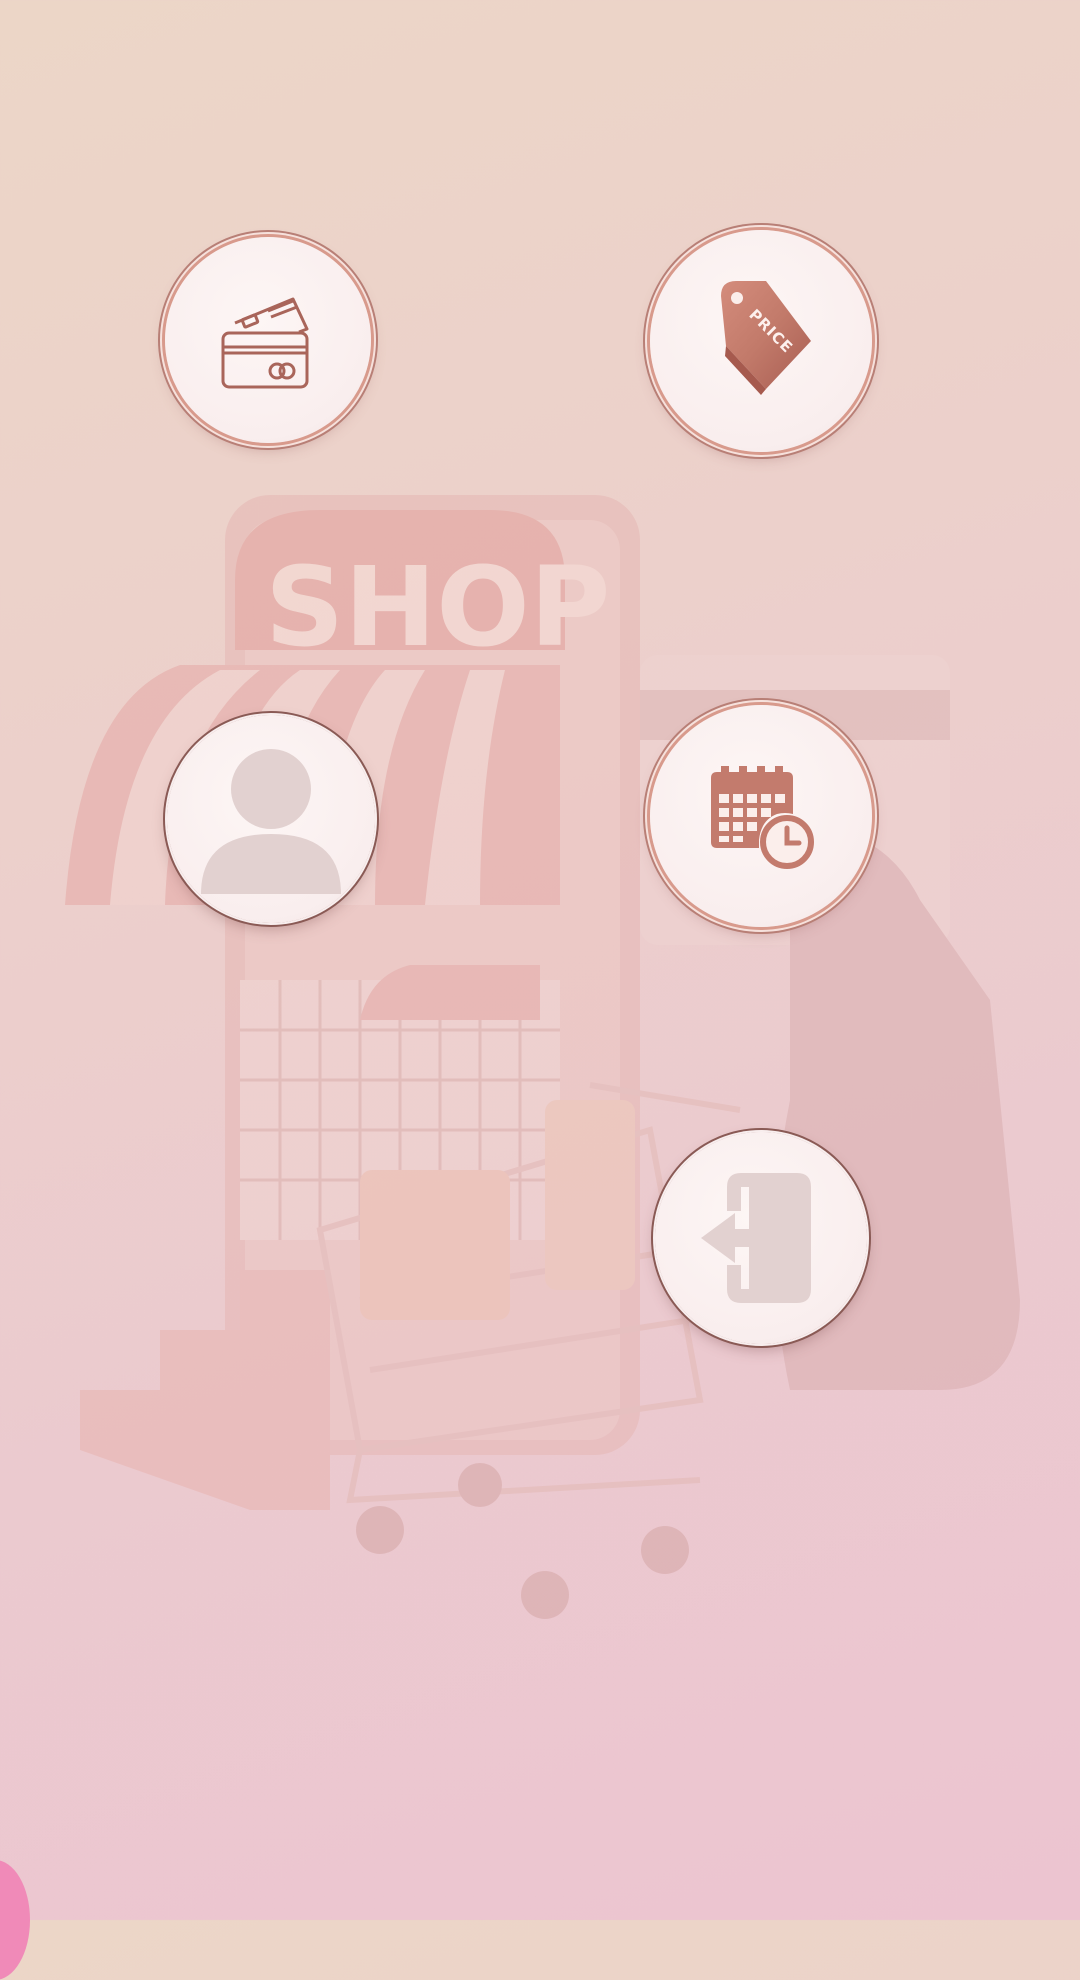 The image size is (1080, 1980). Describe the element at coordinates (271, 821) in the screenshot. I see `user-avatar-icon` at that location.